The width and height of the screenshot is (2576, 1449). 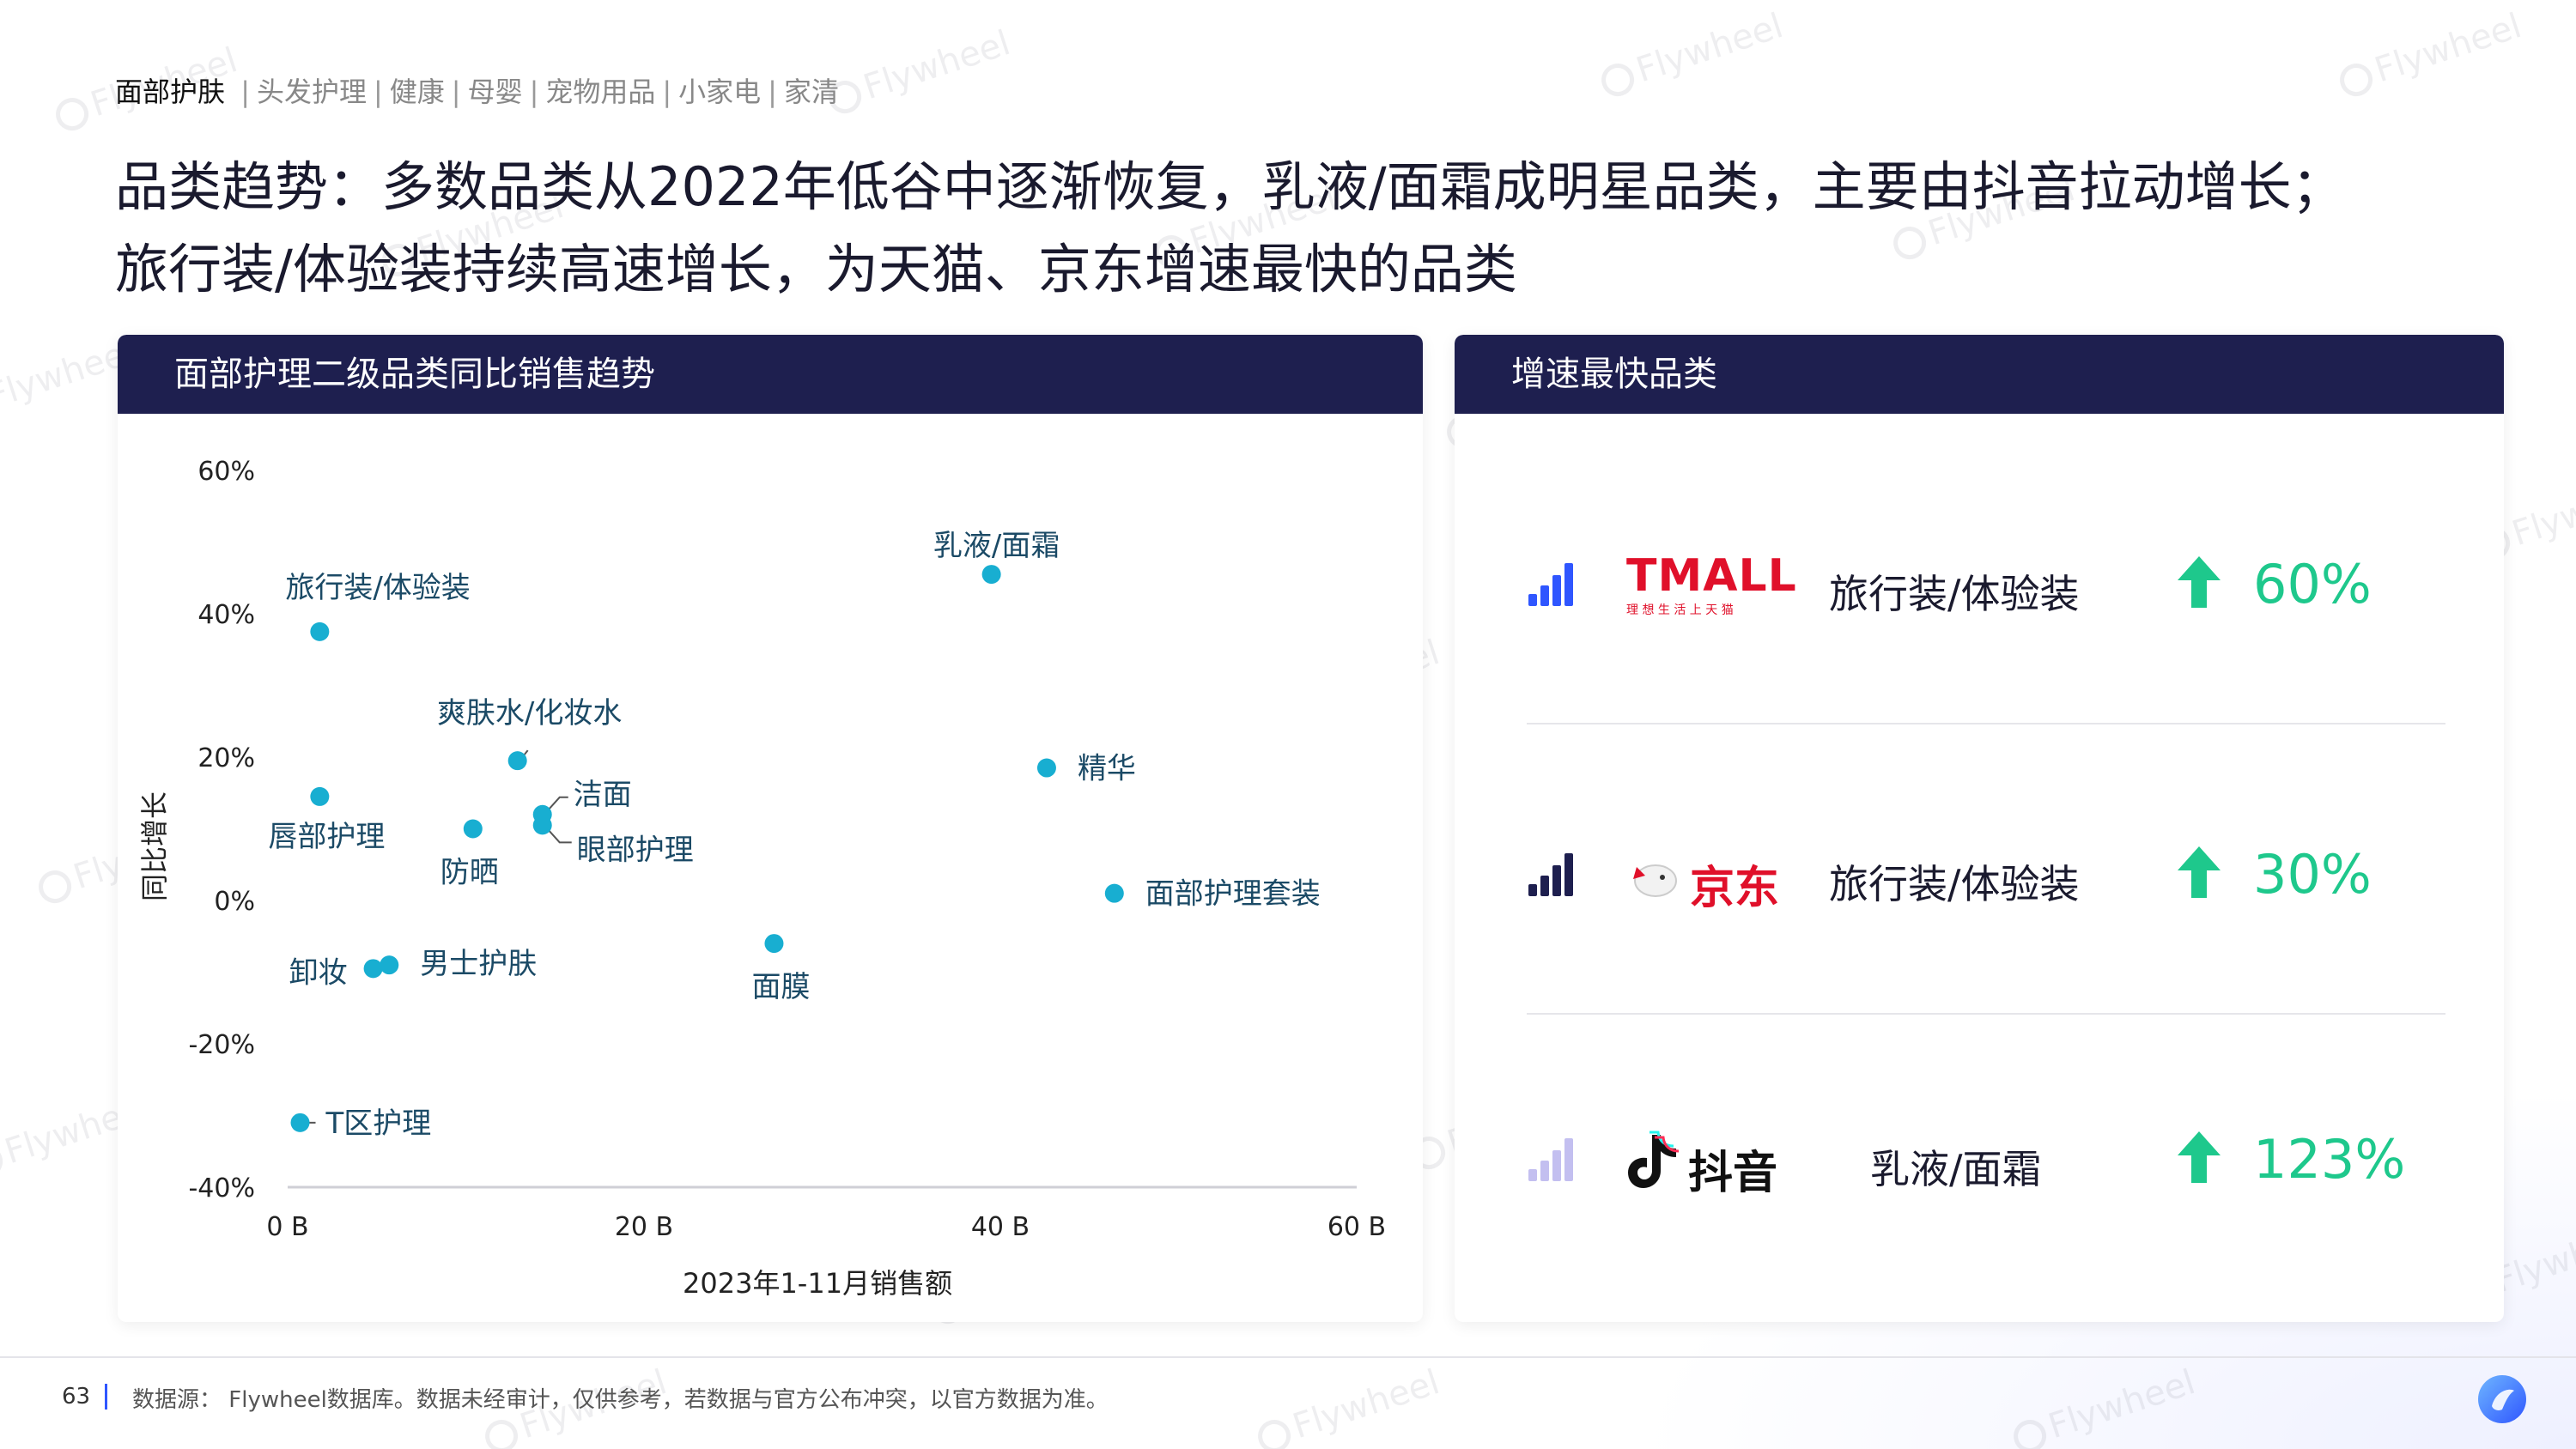 What do you see at coordinates (1655, 880) in the screenshot?
I see `jd-dog-icon` at bounding box center [1655, 880].